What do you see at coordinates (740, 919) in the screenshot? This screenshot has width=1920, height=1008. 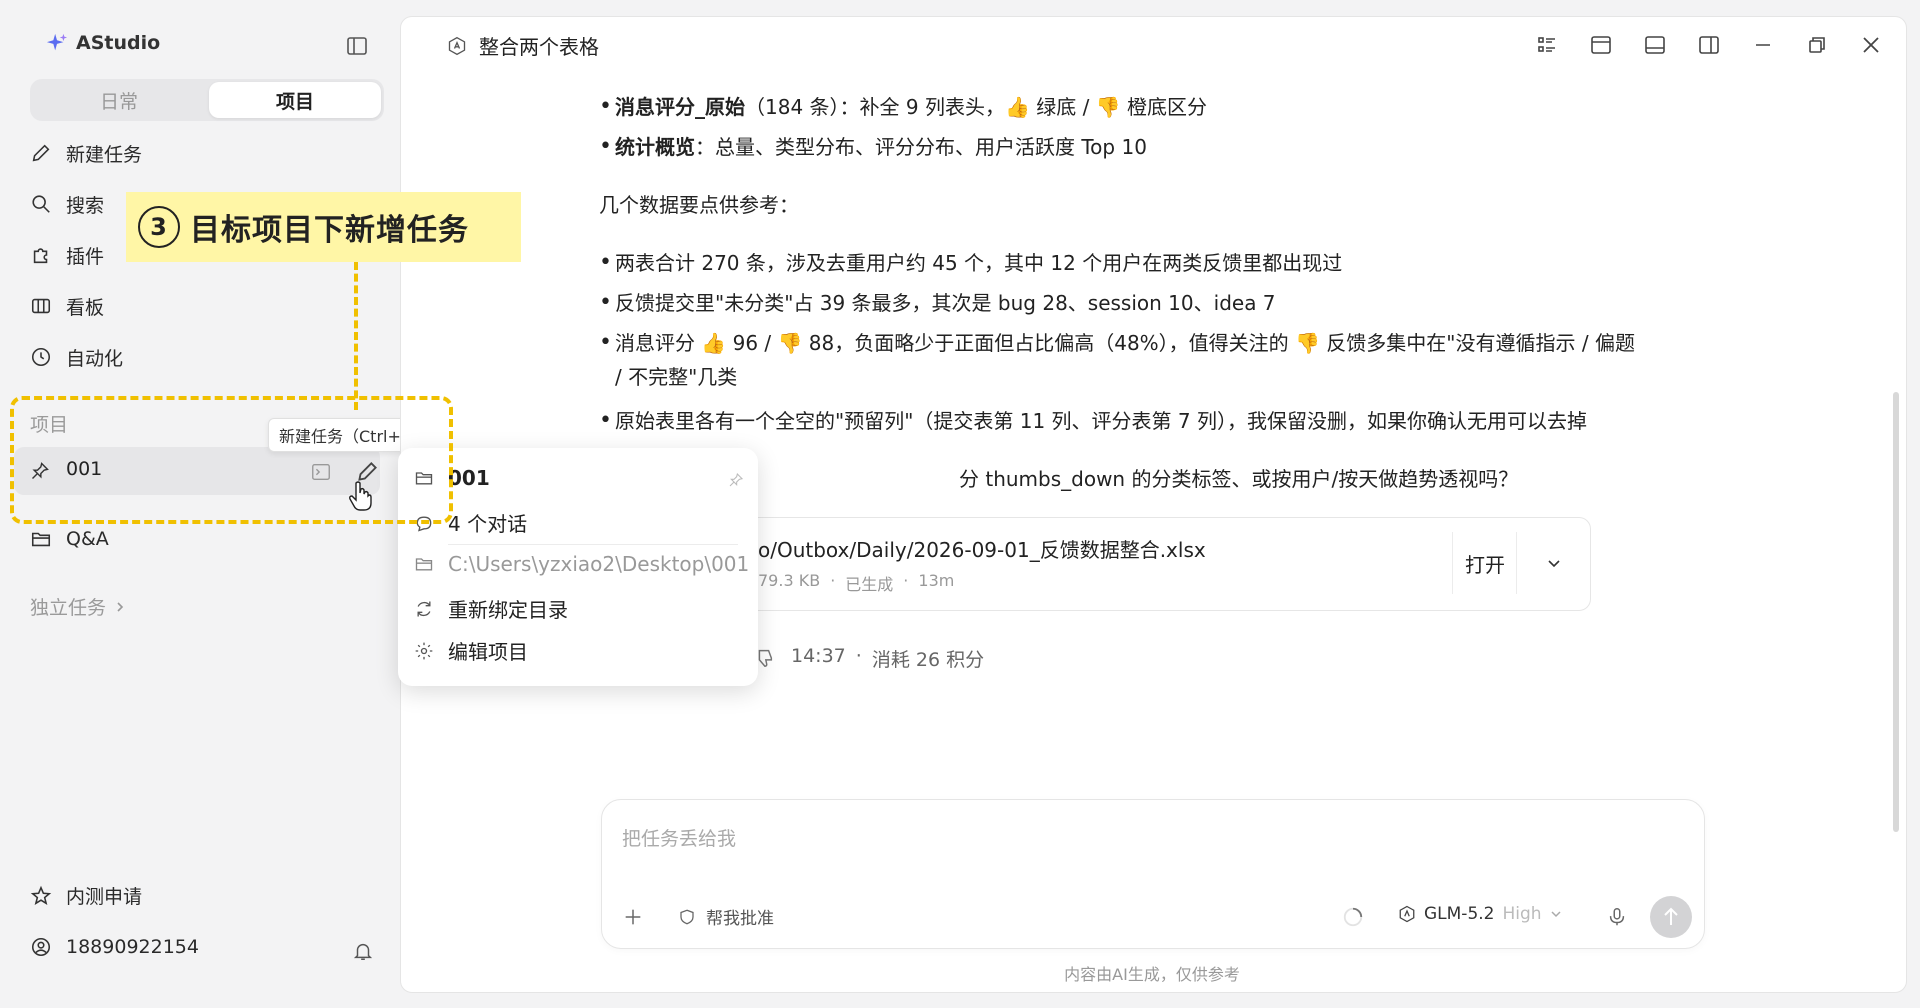 I see `auto-approve-label: 帮我批准` at bounding box center [740, 919].